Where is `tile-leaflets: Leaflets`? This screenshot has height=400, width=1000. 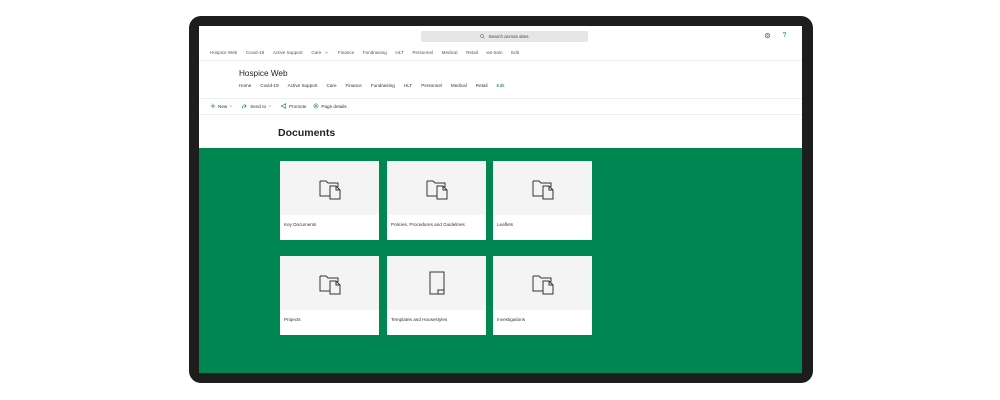 tile-leaflets: Leaflets is located at coordinates (542, 200).